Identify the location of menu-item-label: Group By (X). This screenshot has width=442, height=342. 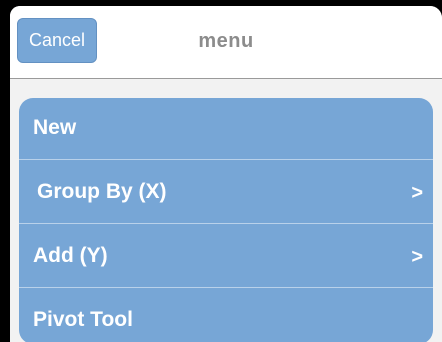
(102, 191).